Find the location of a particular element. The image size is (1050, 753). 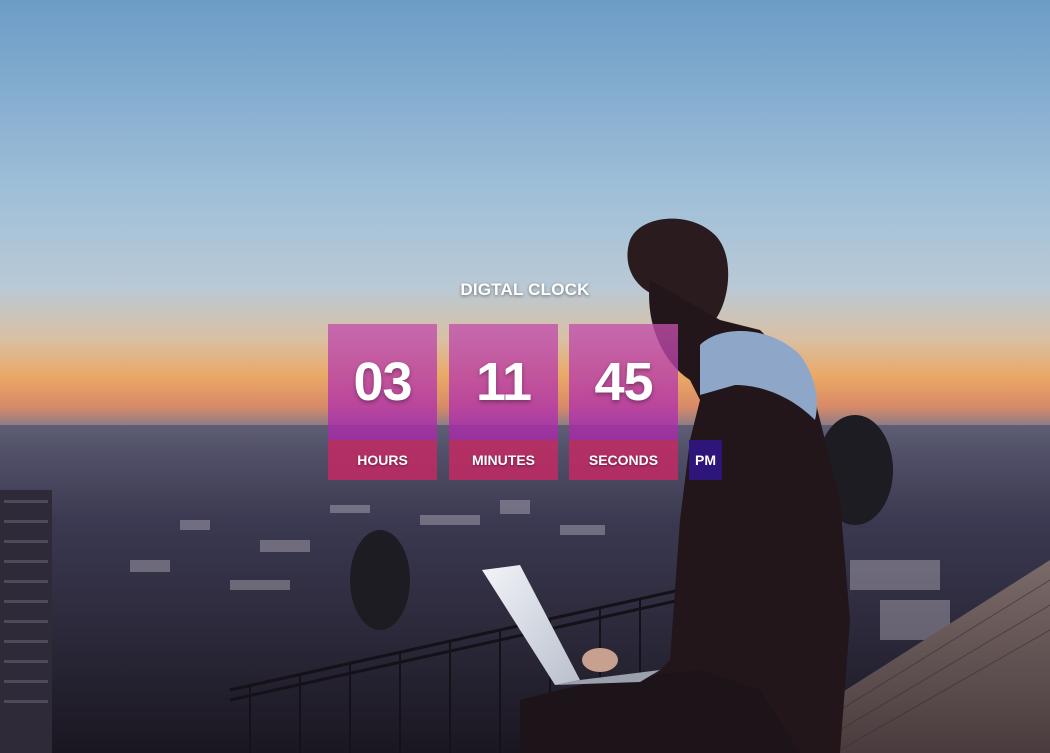

minutes-unit: 11 MINUTES is located at coordinates (503, 402).